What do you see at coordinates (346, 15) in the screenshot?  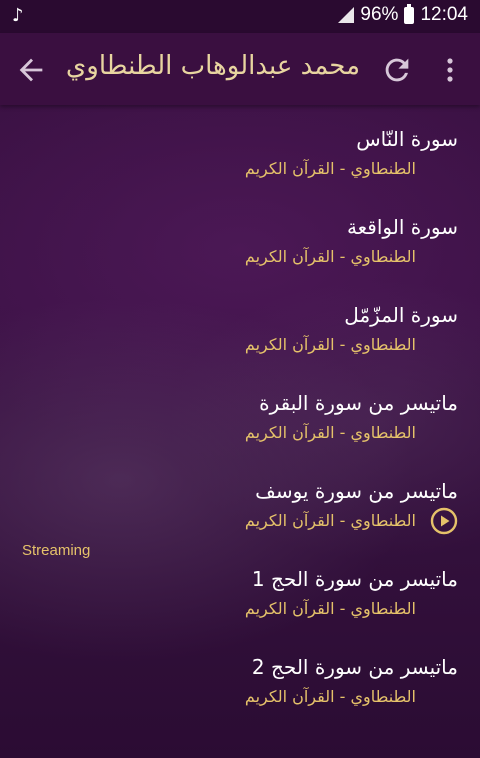 I see `signal-icon` at bounding box center [346, 15].